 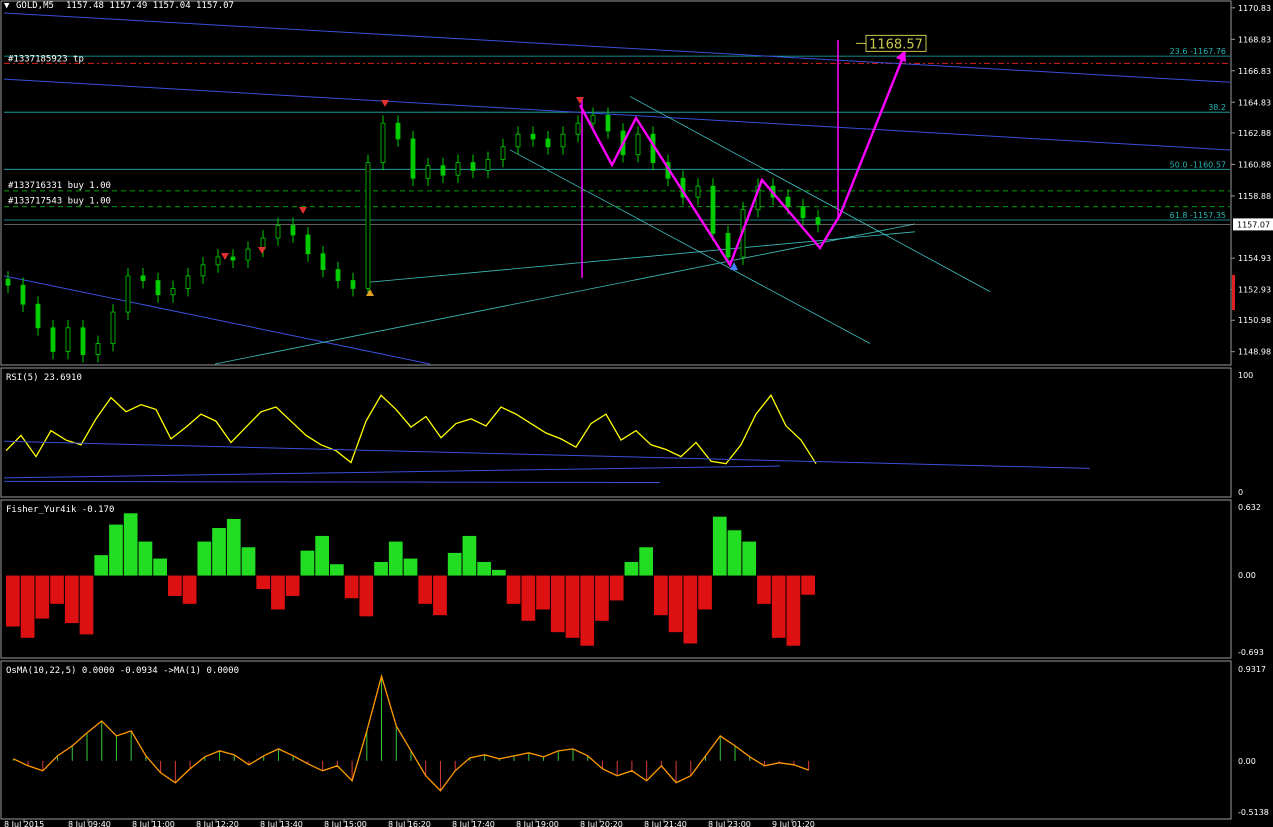 I want to click on price-tick-label: 1154.93, so click(x=1254, y=258).